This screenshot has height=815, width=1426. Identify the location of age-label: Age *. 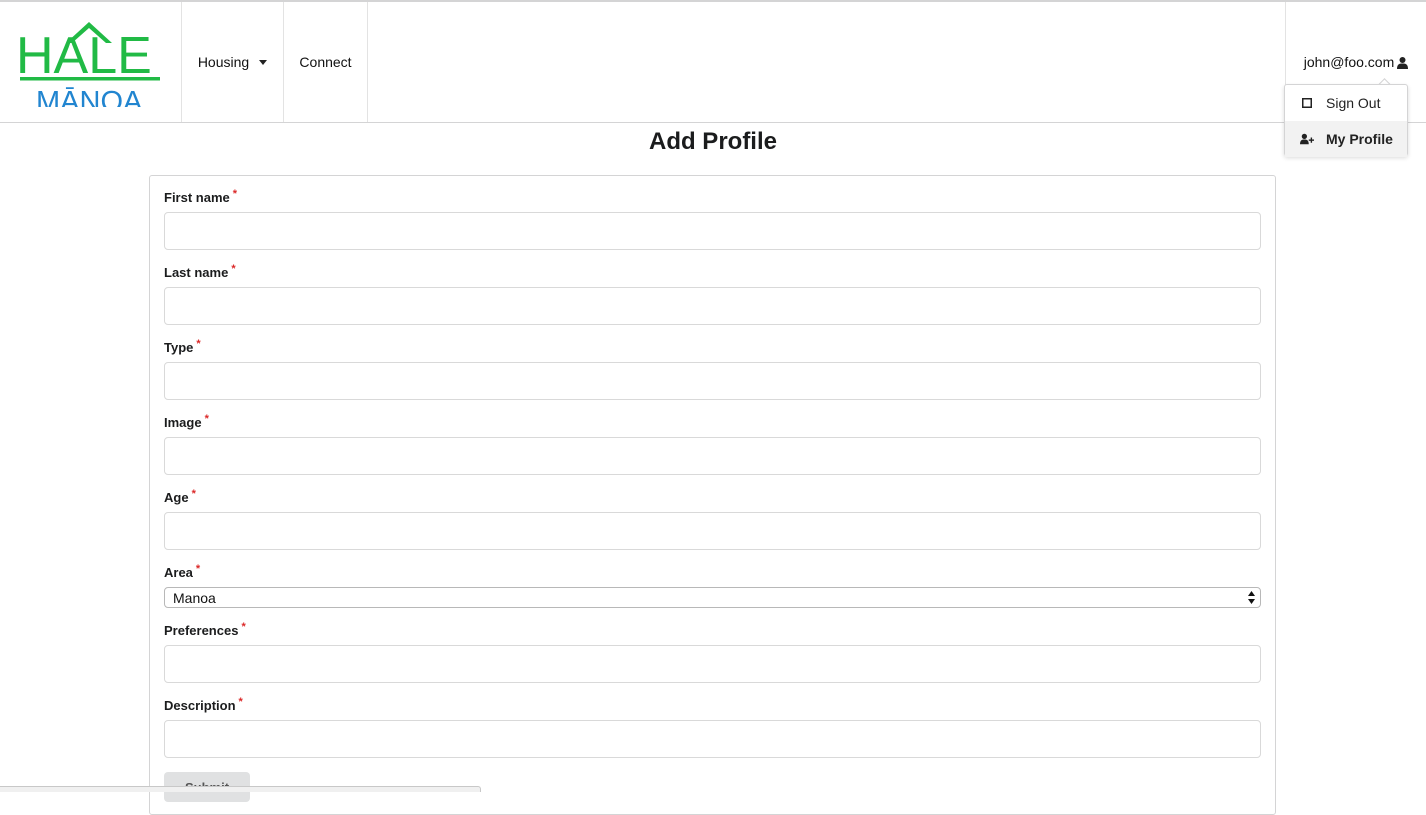
(180, 496).